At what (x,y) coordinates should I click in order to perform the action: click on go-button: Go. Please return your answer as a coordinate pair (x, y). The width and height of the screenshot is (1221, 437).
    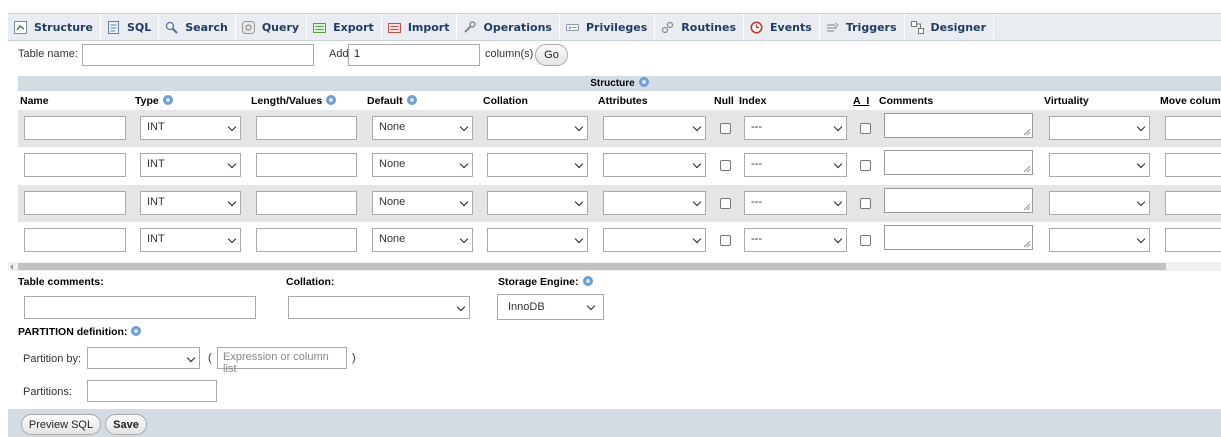
    Looking at the image, I should click on (551, 55).